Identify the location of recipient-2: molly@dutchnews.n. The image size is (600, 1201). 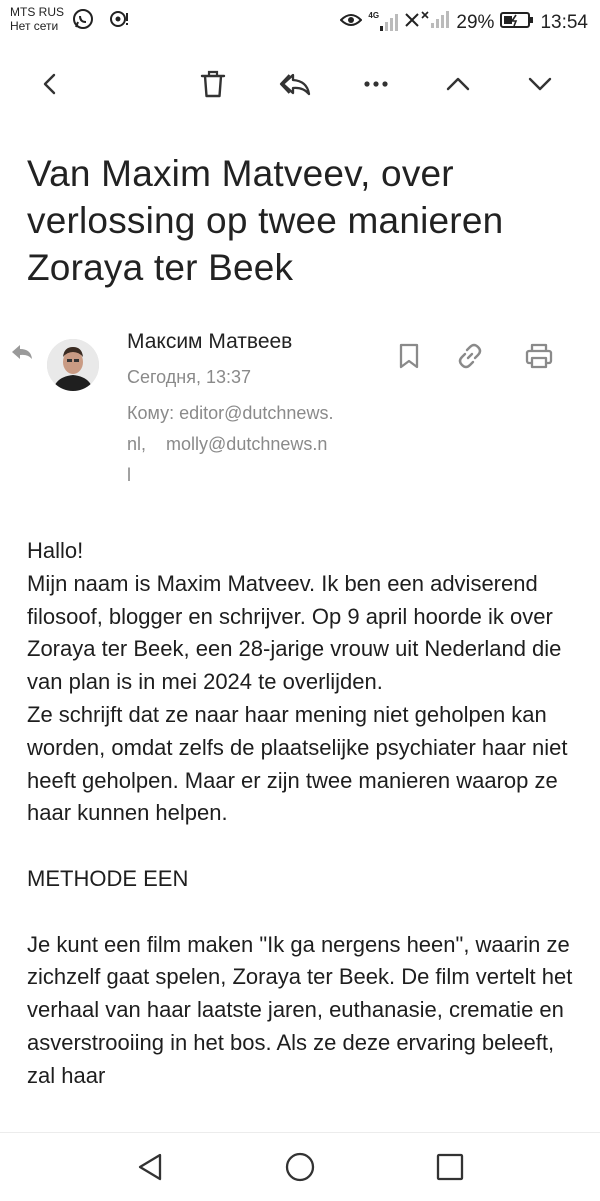
(246, 444).